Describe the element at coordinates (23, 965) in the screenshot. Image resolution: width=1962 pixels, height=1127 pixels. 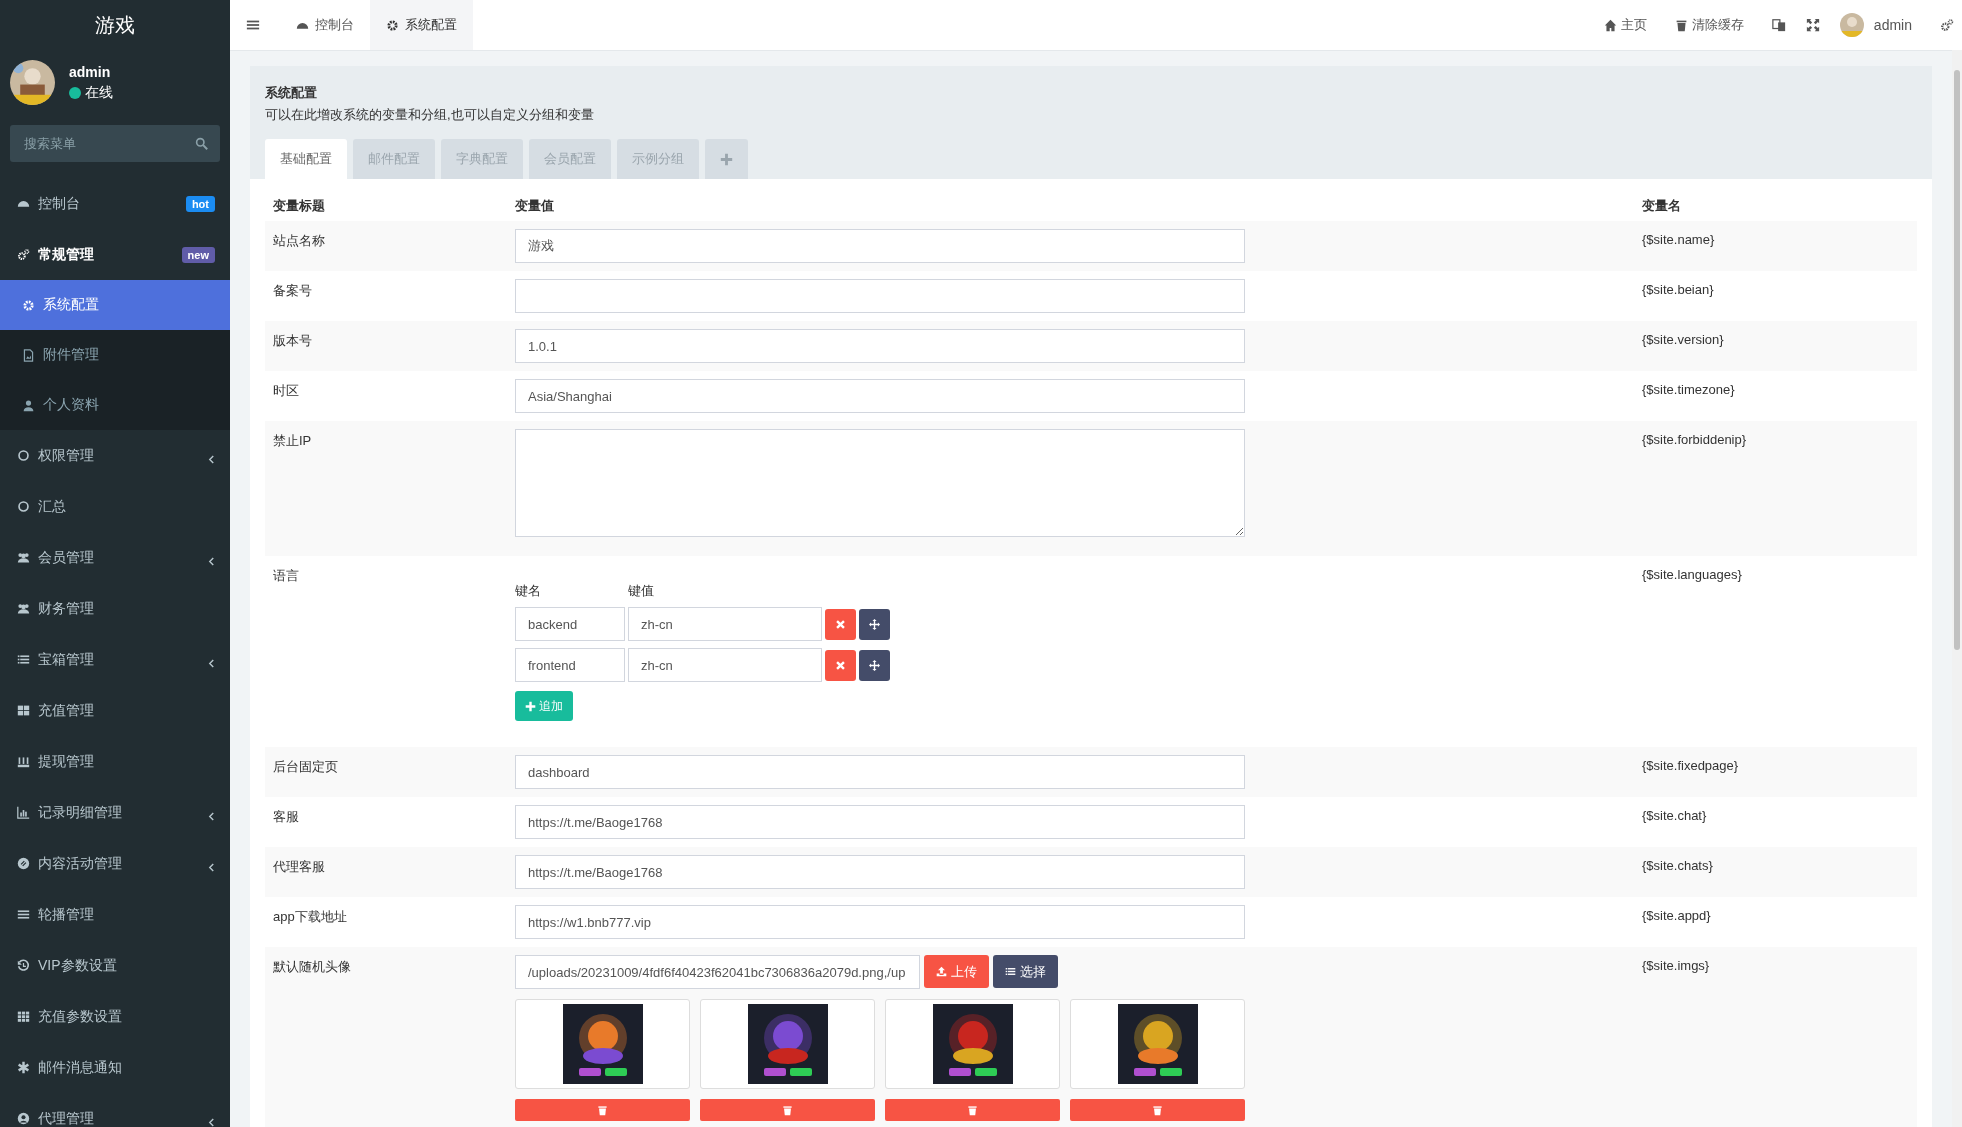
I see `history-icon` at that location.